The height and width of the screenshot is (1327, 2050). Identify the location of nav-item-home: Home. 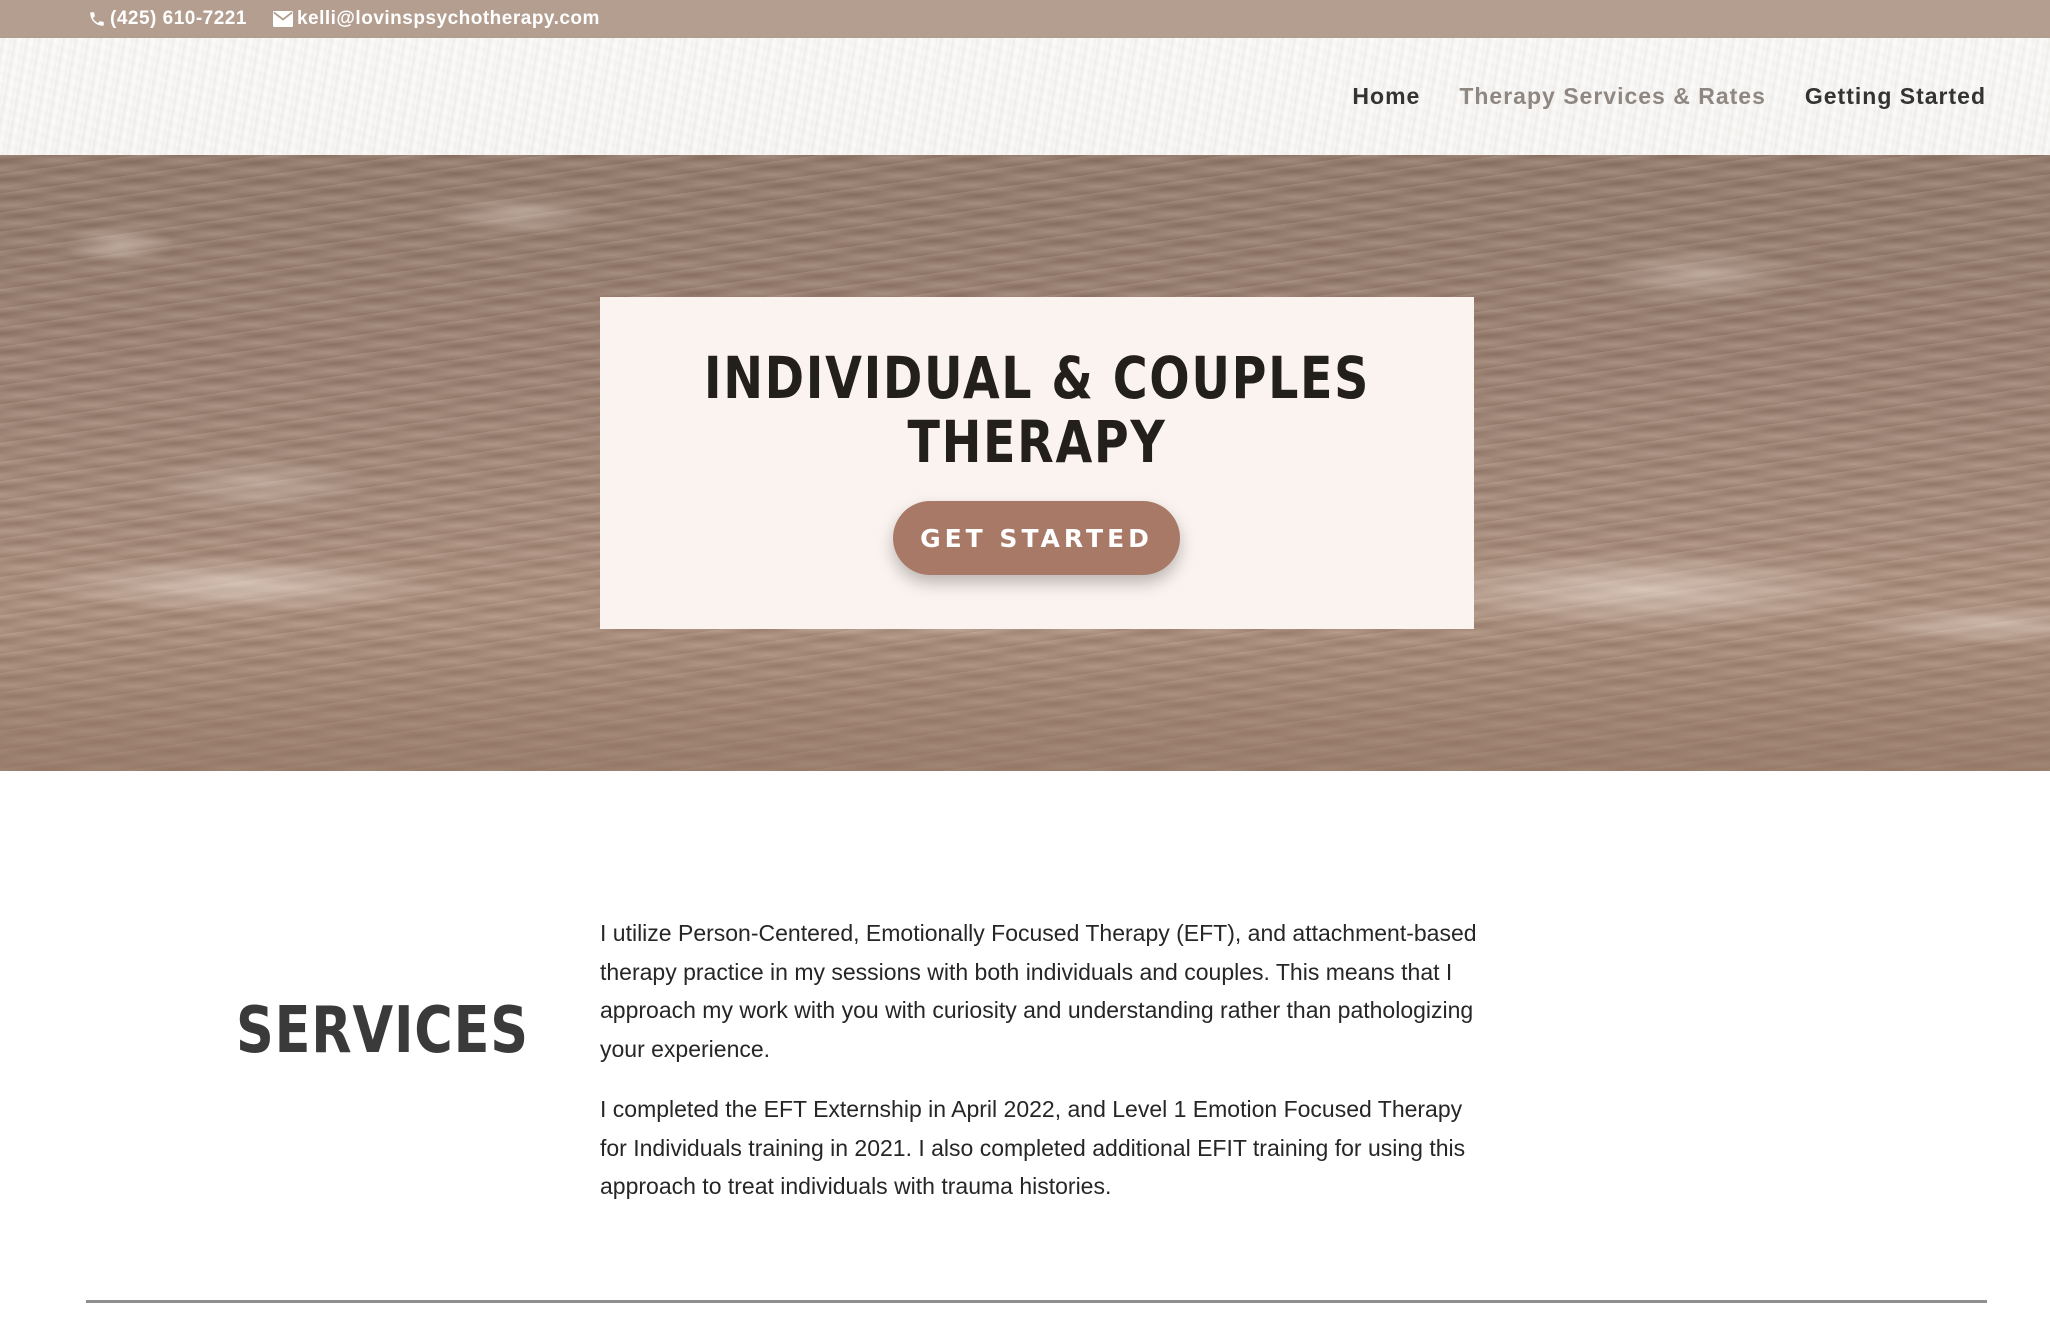
(1386, 96).